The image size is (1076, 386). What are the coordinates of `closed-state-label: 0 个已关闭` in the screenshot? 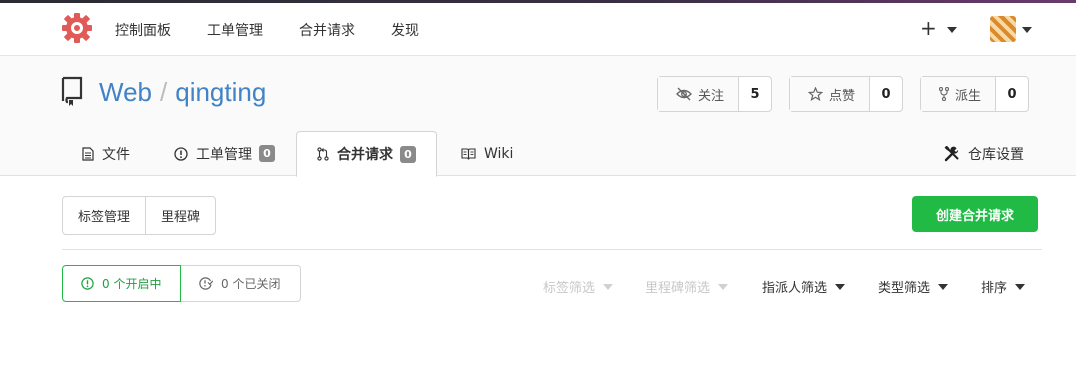 It's located at (251, 284).